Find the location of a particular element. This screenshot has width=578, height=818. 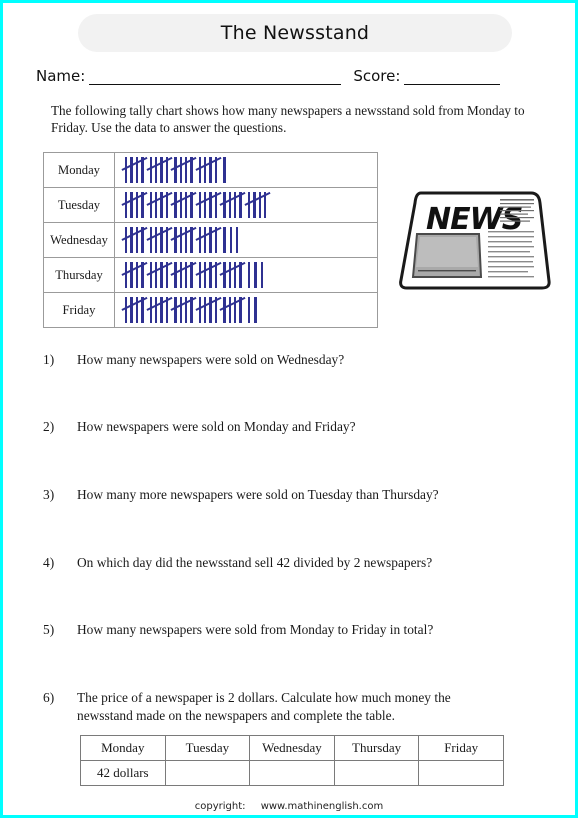

tally-marks-friday is located at coordinates (249, 310).